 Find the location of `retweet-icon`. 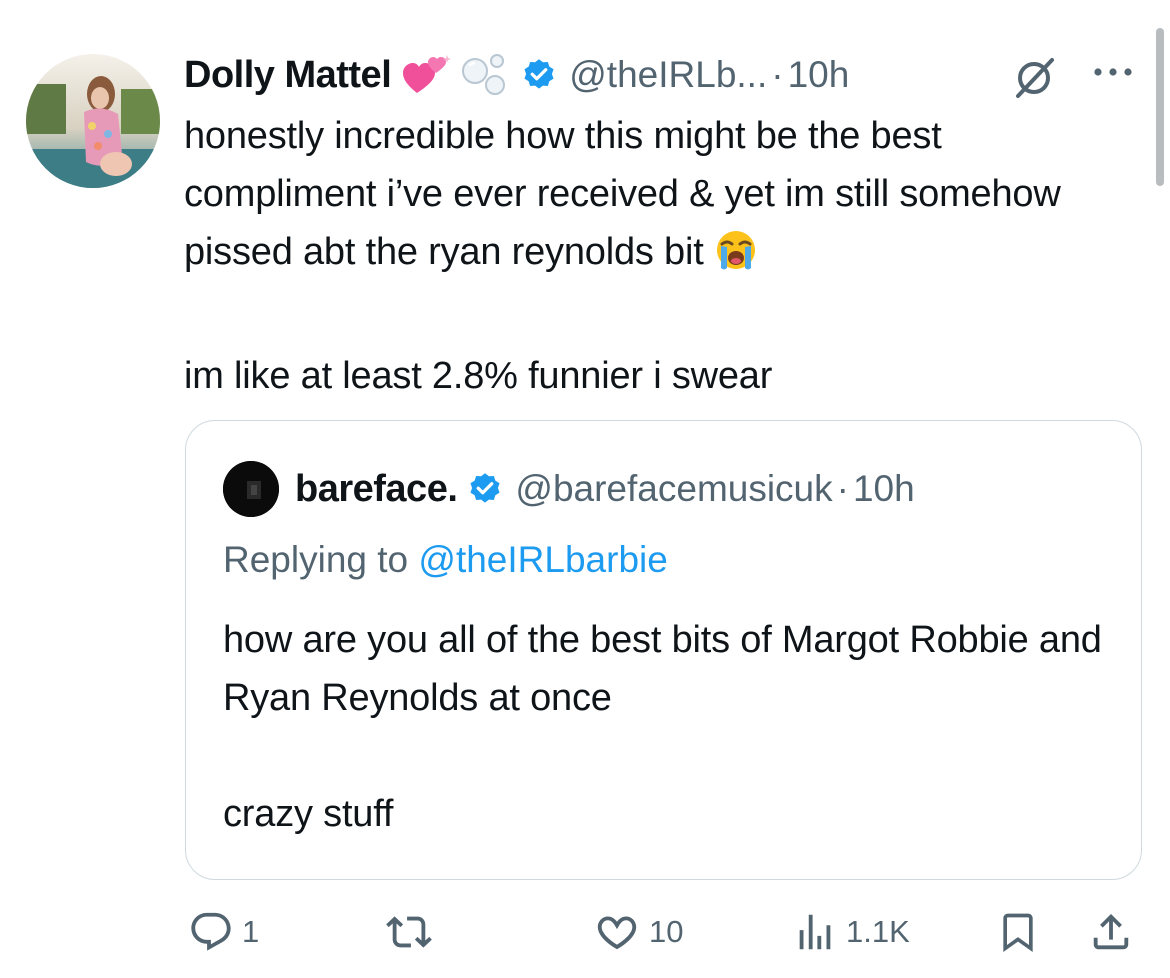

retweet-icon is located at coordinates (409, 932).